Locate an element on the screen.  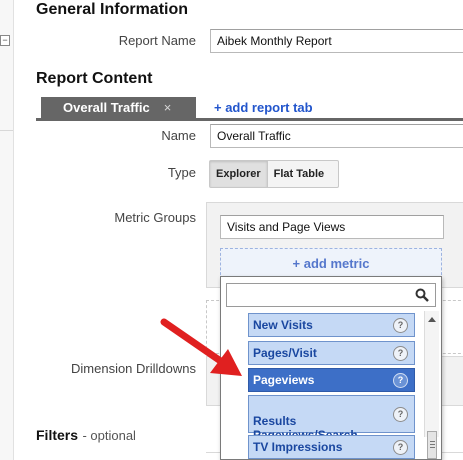
list-item-results-pageviews-search: Results Pageviews/Search ? is located at coordinates (331, 418).